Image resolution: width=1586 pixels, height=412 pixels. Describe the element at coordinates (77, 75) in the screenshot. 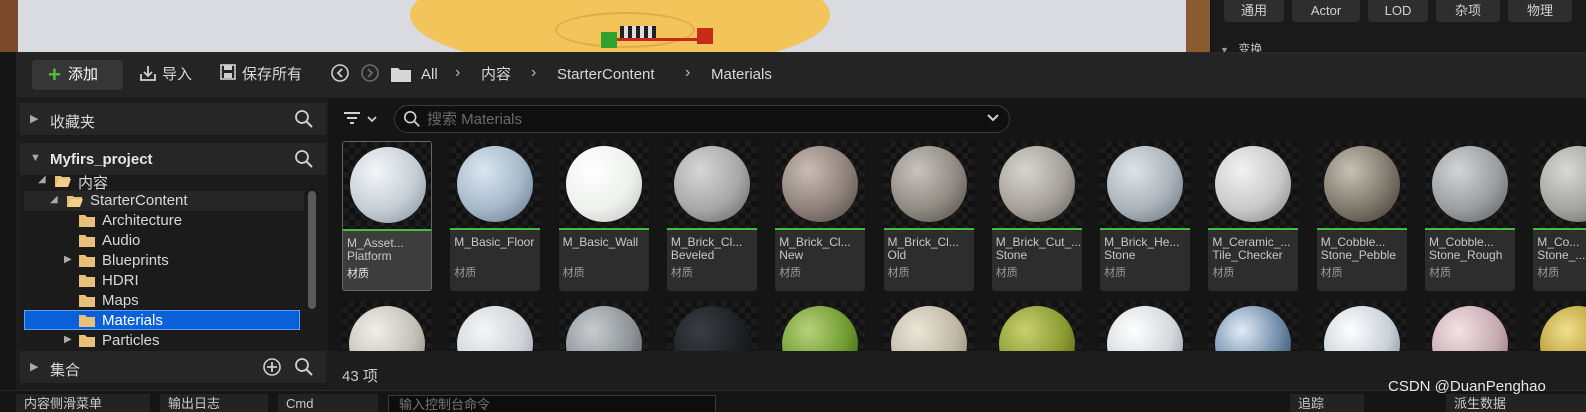

I see `add-button: + 添加` at that location.